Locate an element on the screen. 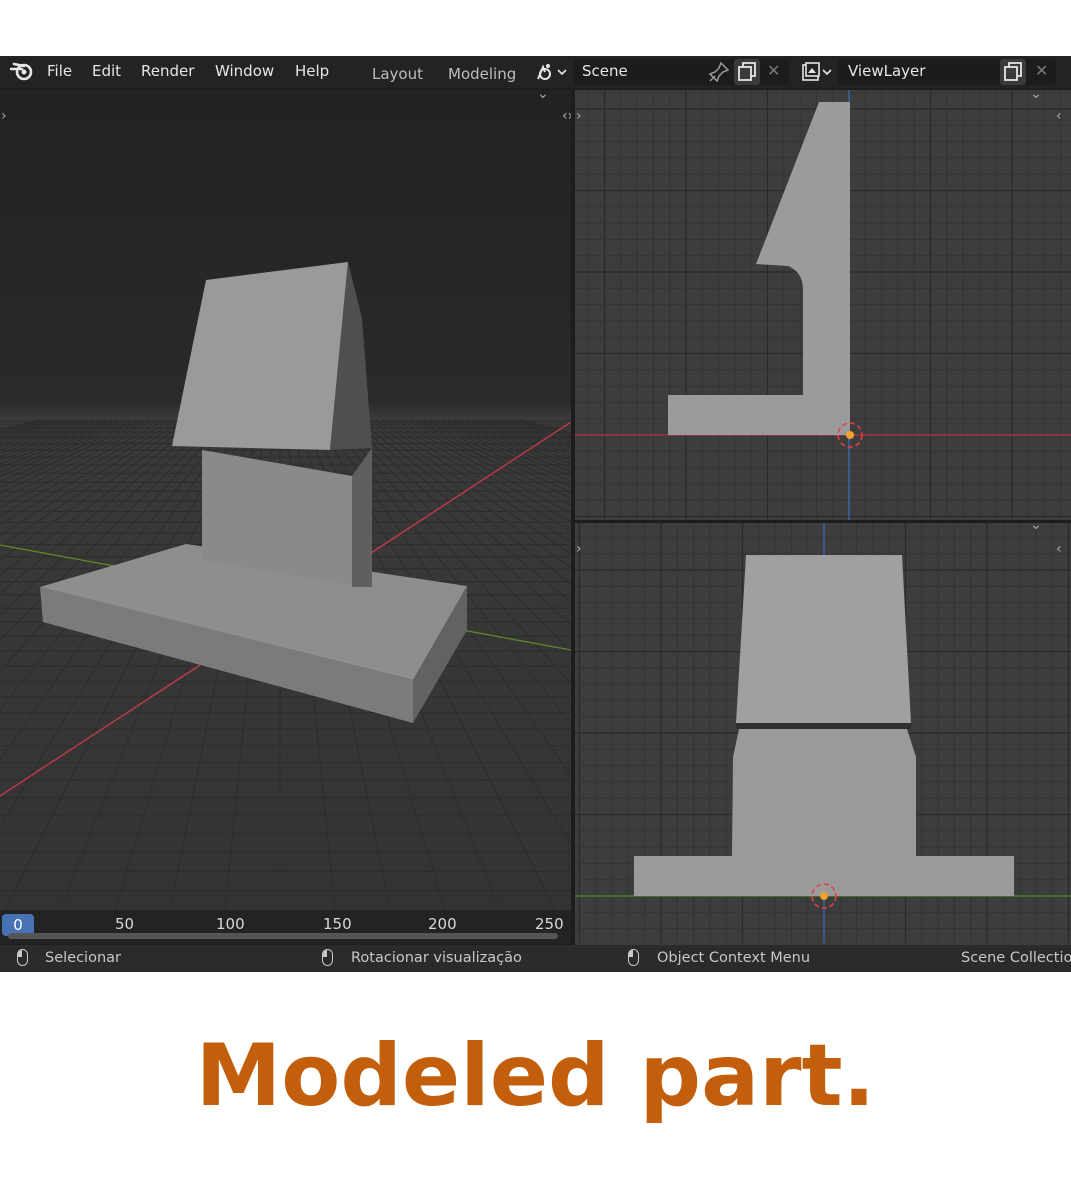 The image size is (1071, 1194). caption: Modeled part. is located at coordinates (535, 1076).